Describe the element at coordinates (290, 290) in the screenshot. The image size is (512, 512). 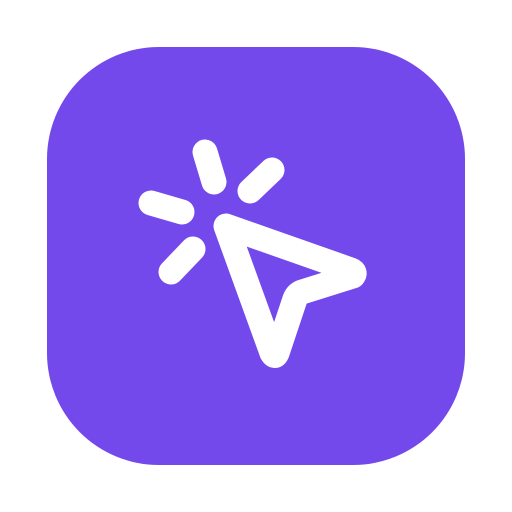
I see `cursor-arrow-icon` at that location.